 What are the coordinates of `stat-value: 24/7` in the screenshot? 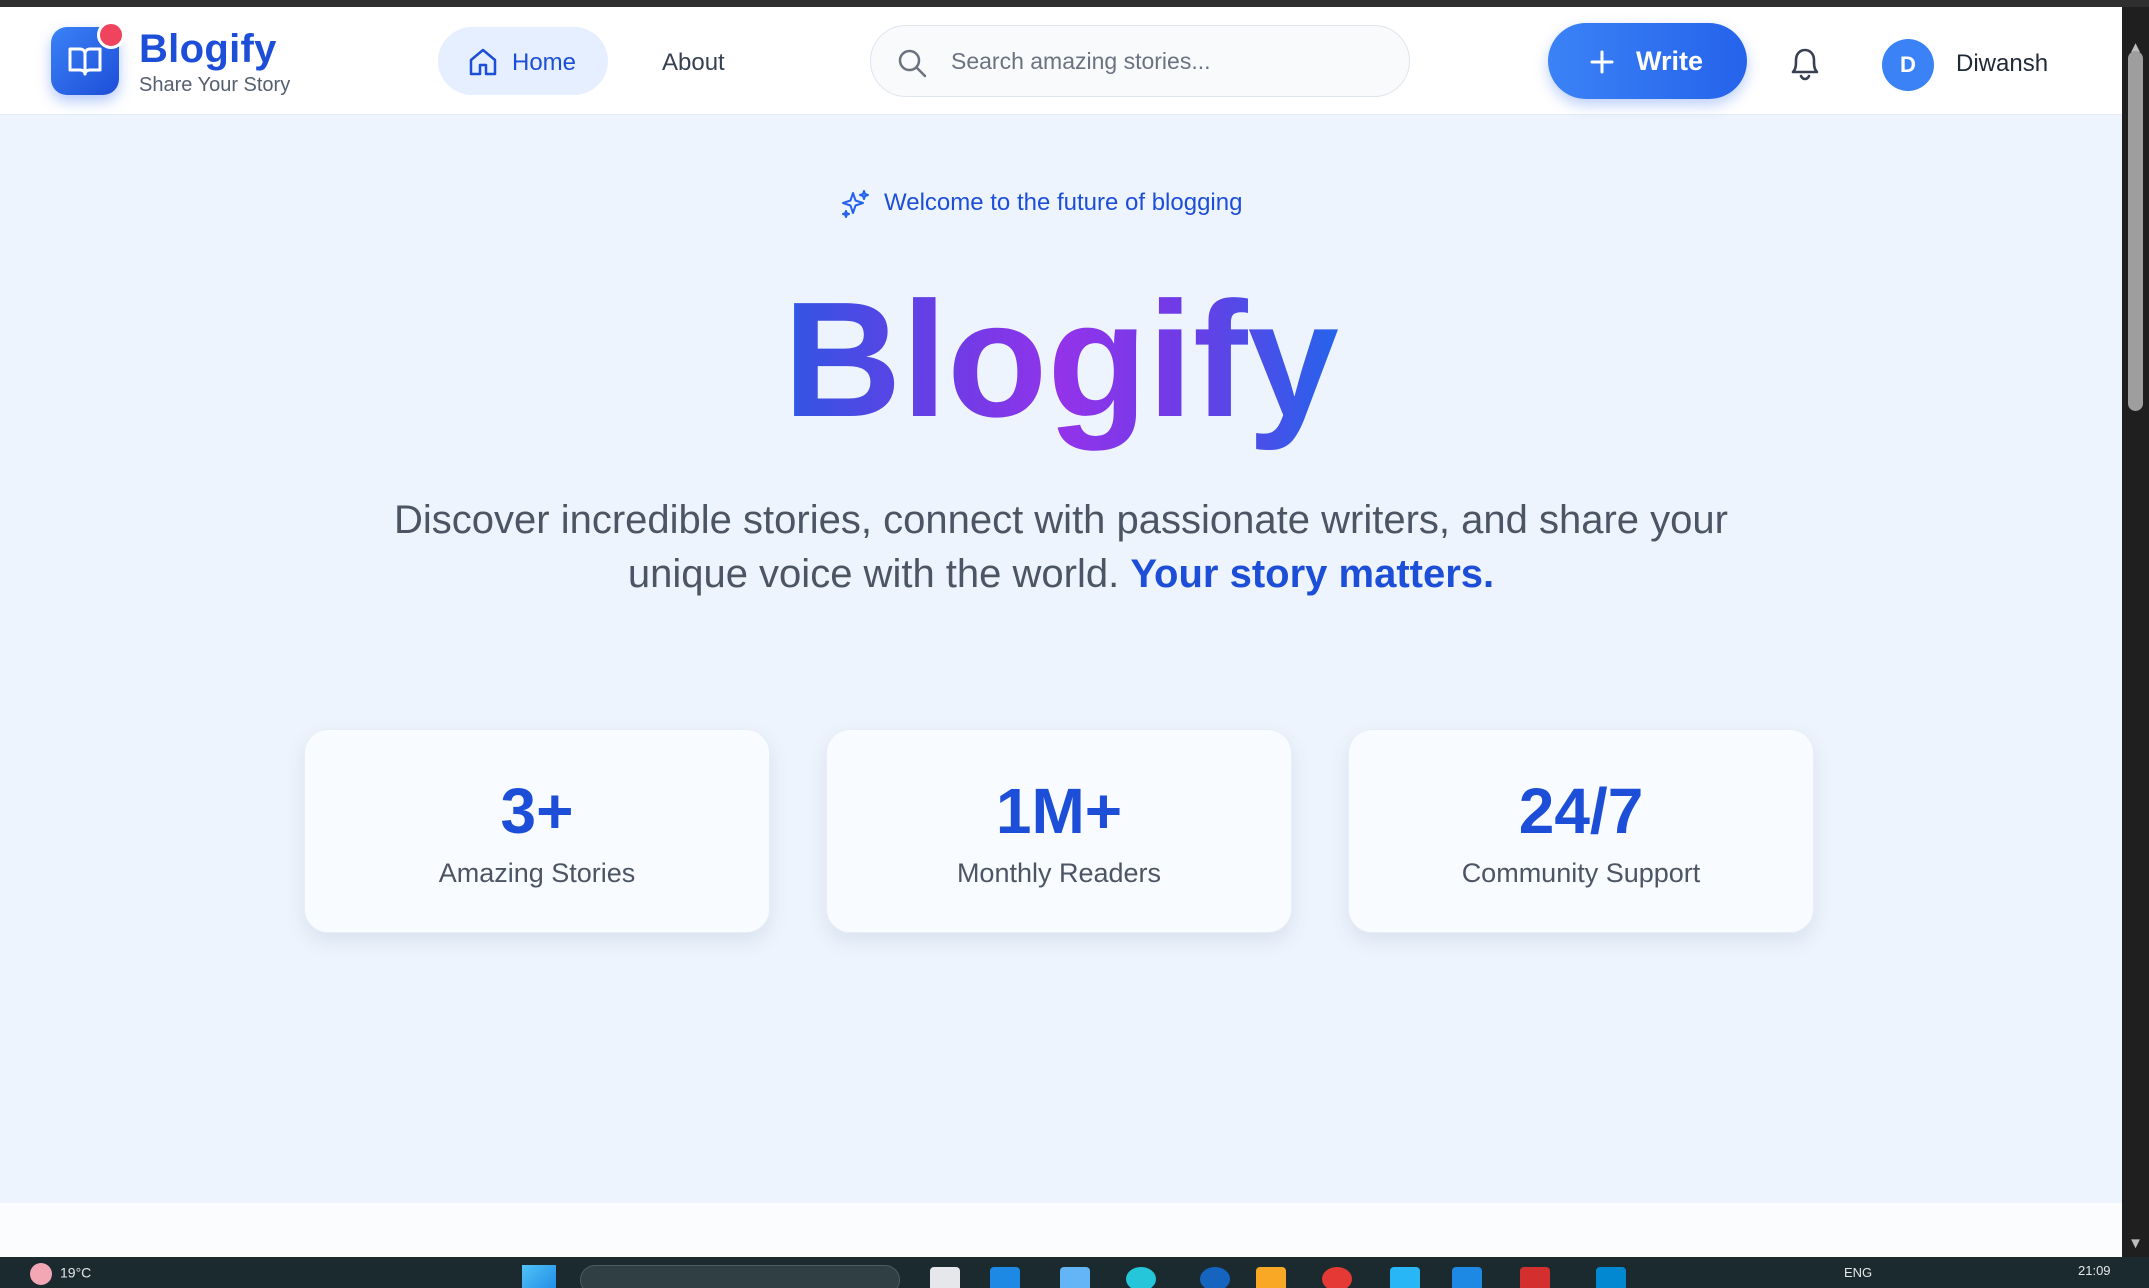 It's located at (1581, 811).